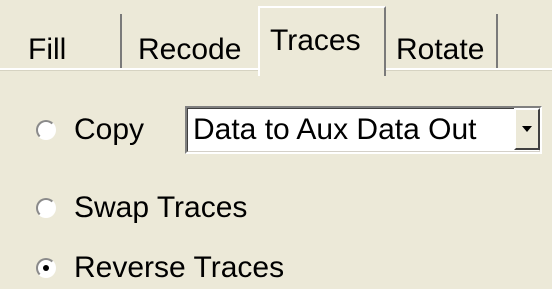 The image size is (552, 289). What do you see at coordinates (179, 267) in the screenshot?
I see `reverse-traces-label: Reverse Traces` at bounding box center [179, 267].